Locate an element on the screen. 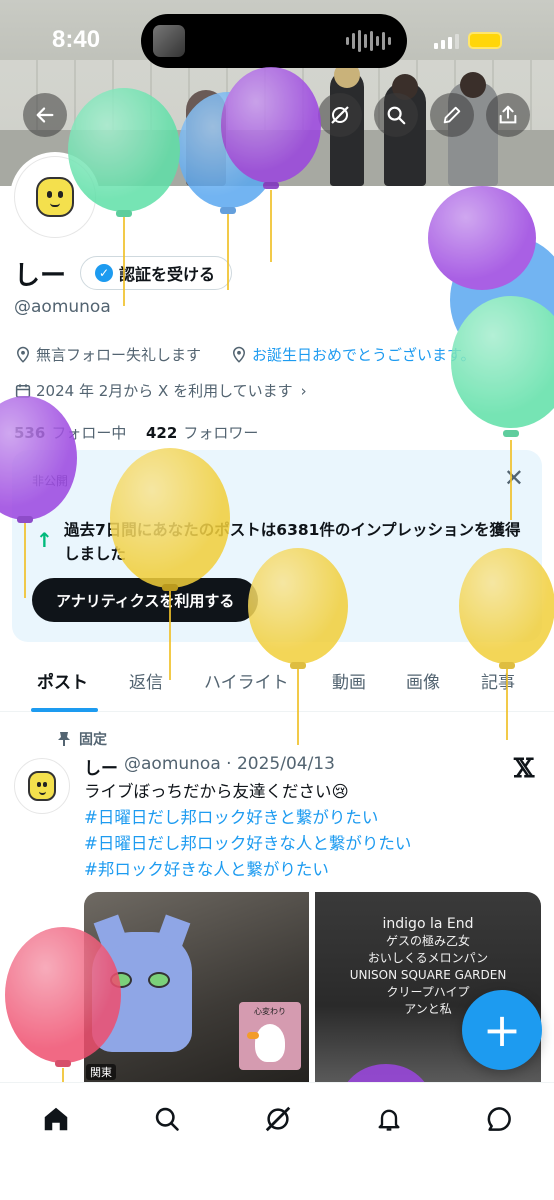 The height and width of the screenshot is (1200, 554). lineup-line: ゲスの極み乙女 is located at coordinates (427, 941).